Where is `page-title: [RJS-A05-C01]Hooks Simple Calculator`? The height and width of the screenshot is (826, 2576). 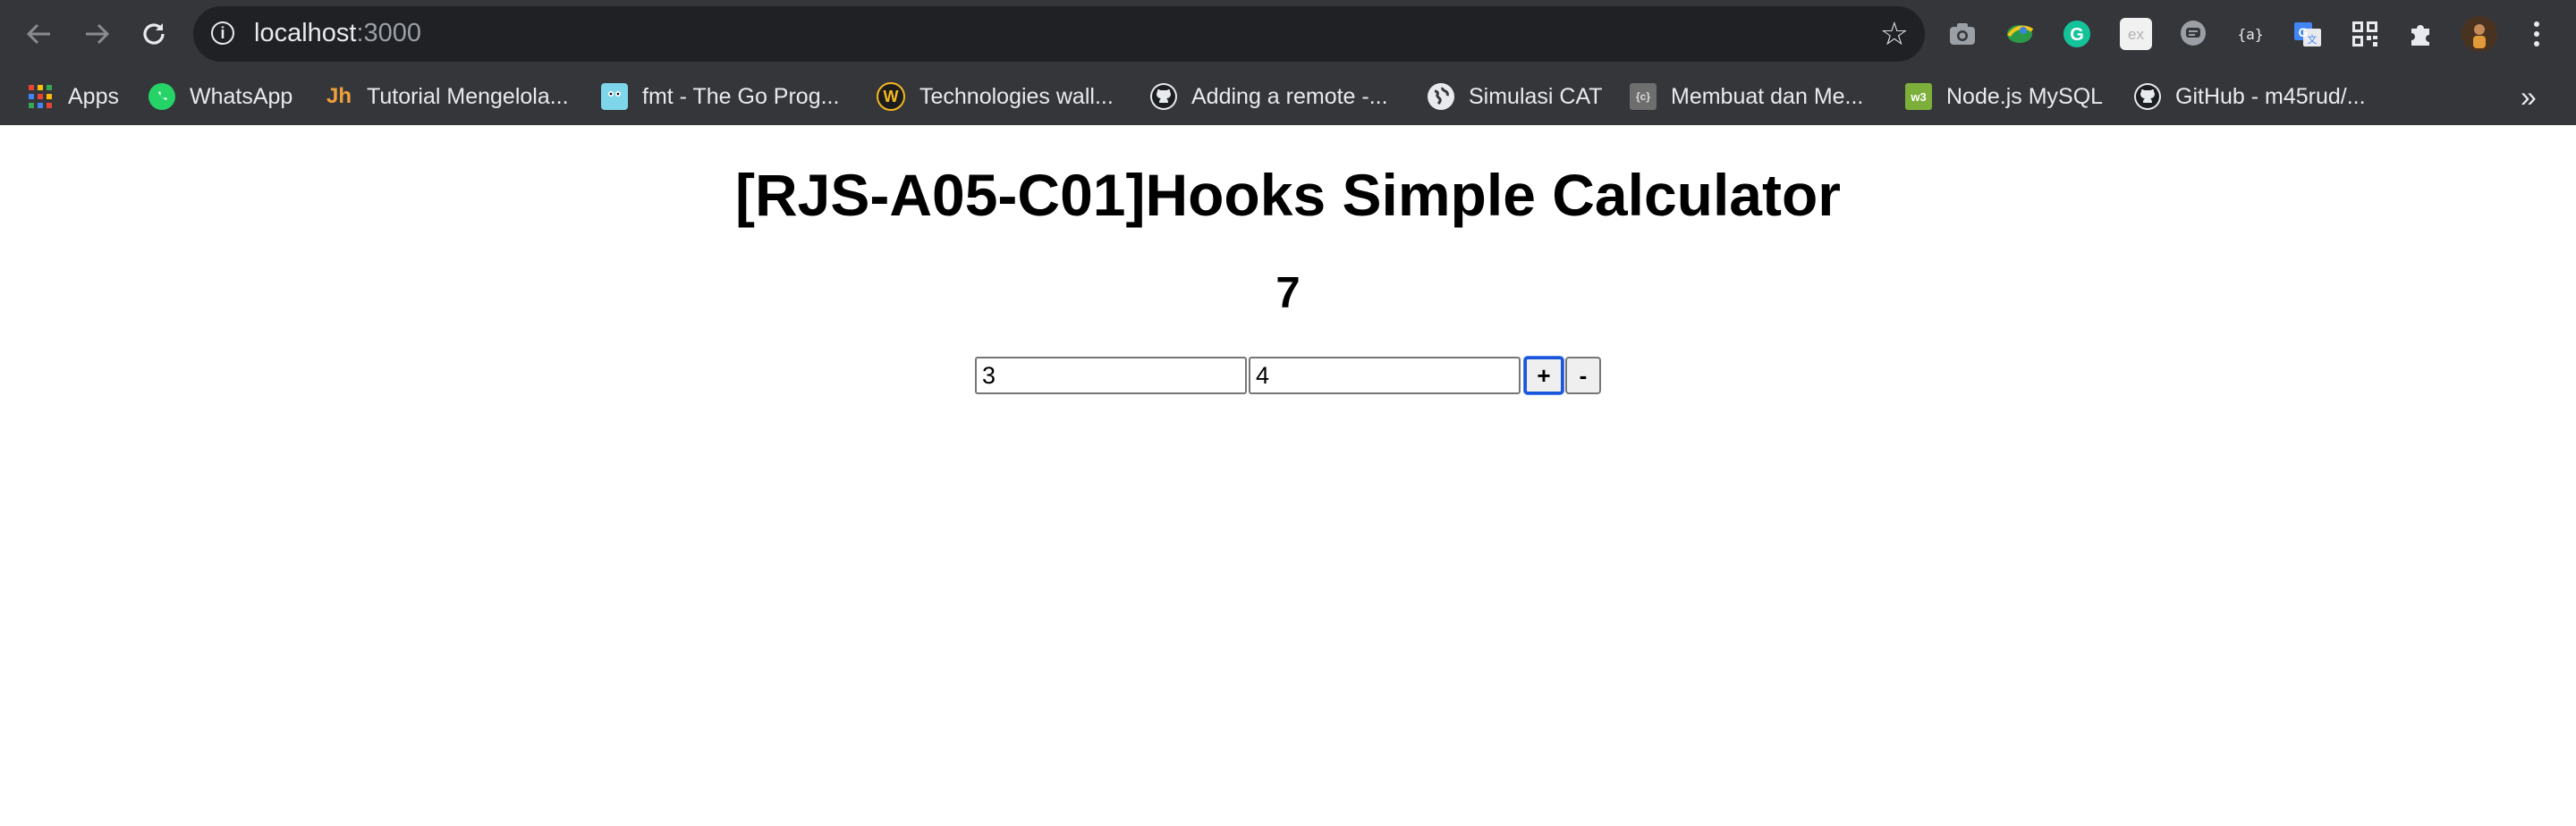 page-title: [RJS-A05-C01]Hooks Simple Calculator is located at coordinates (1288, 195).